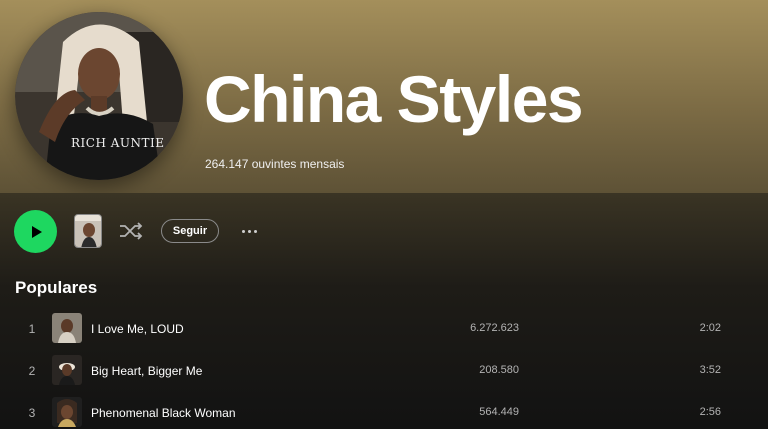 The height and width of the screenshot is (429, 768). What do you see at coordinates (137, 329) in the screenshot?
I see `track-title: I Love Me, LOUD` at bounding box center [137, 329].